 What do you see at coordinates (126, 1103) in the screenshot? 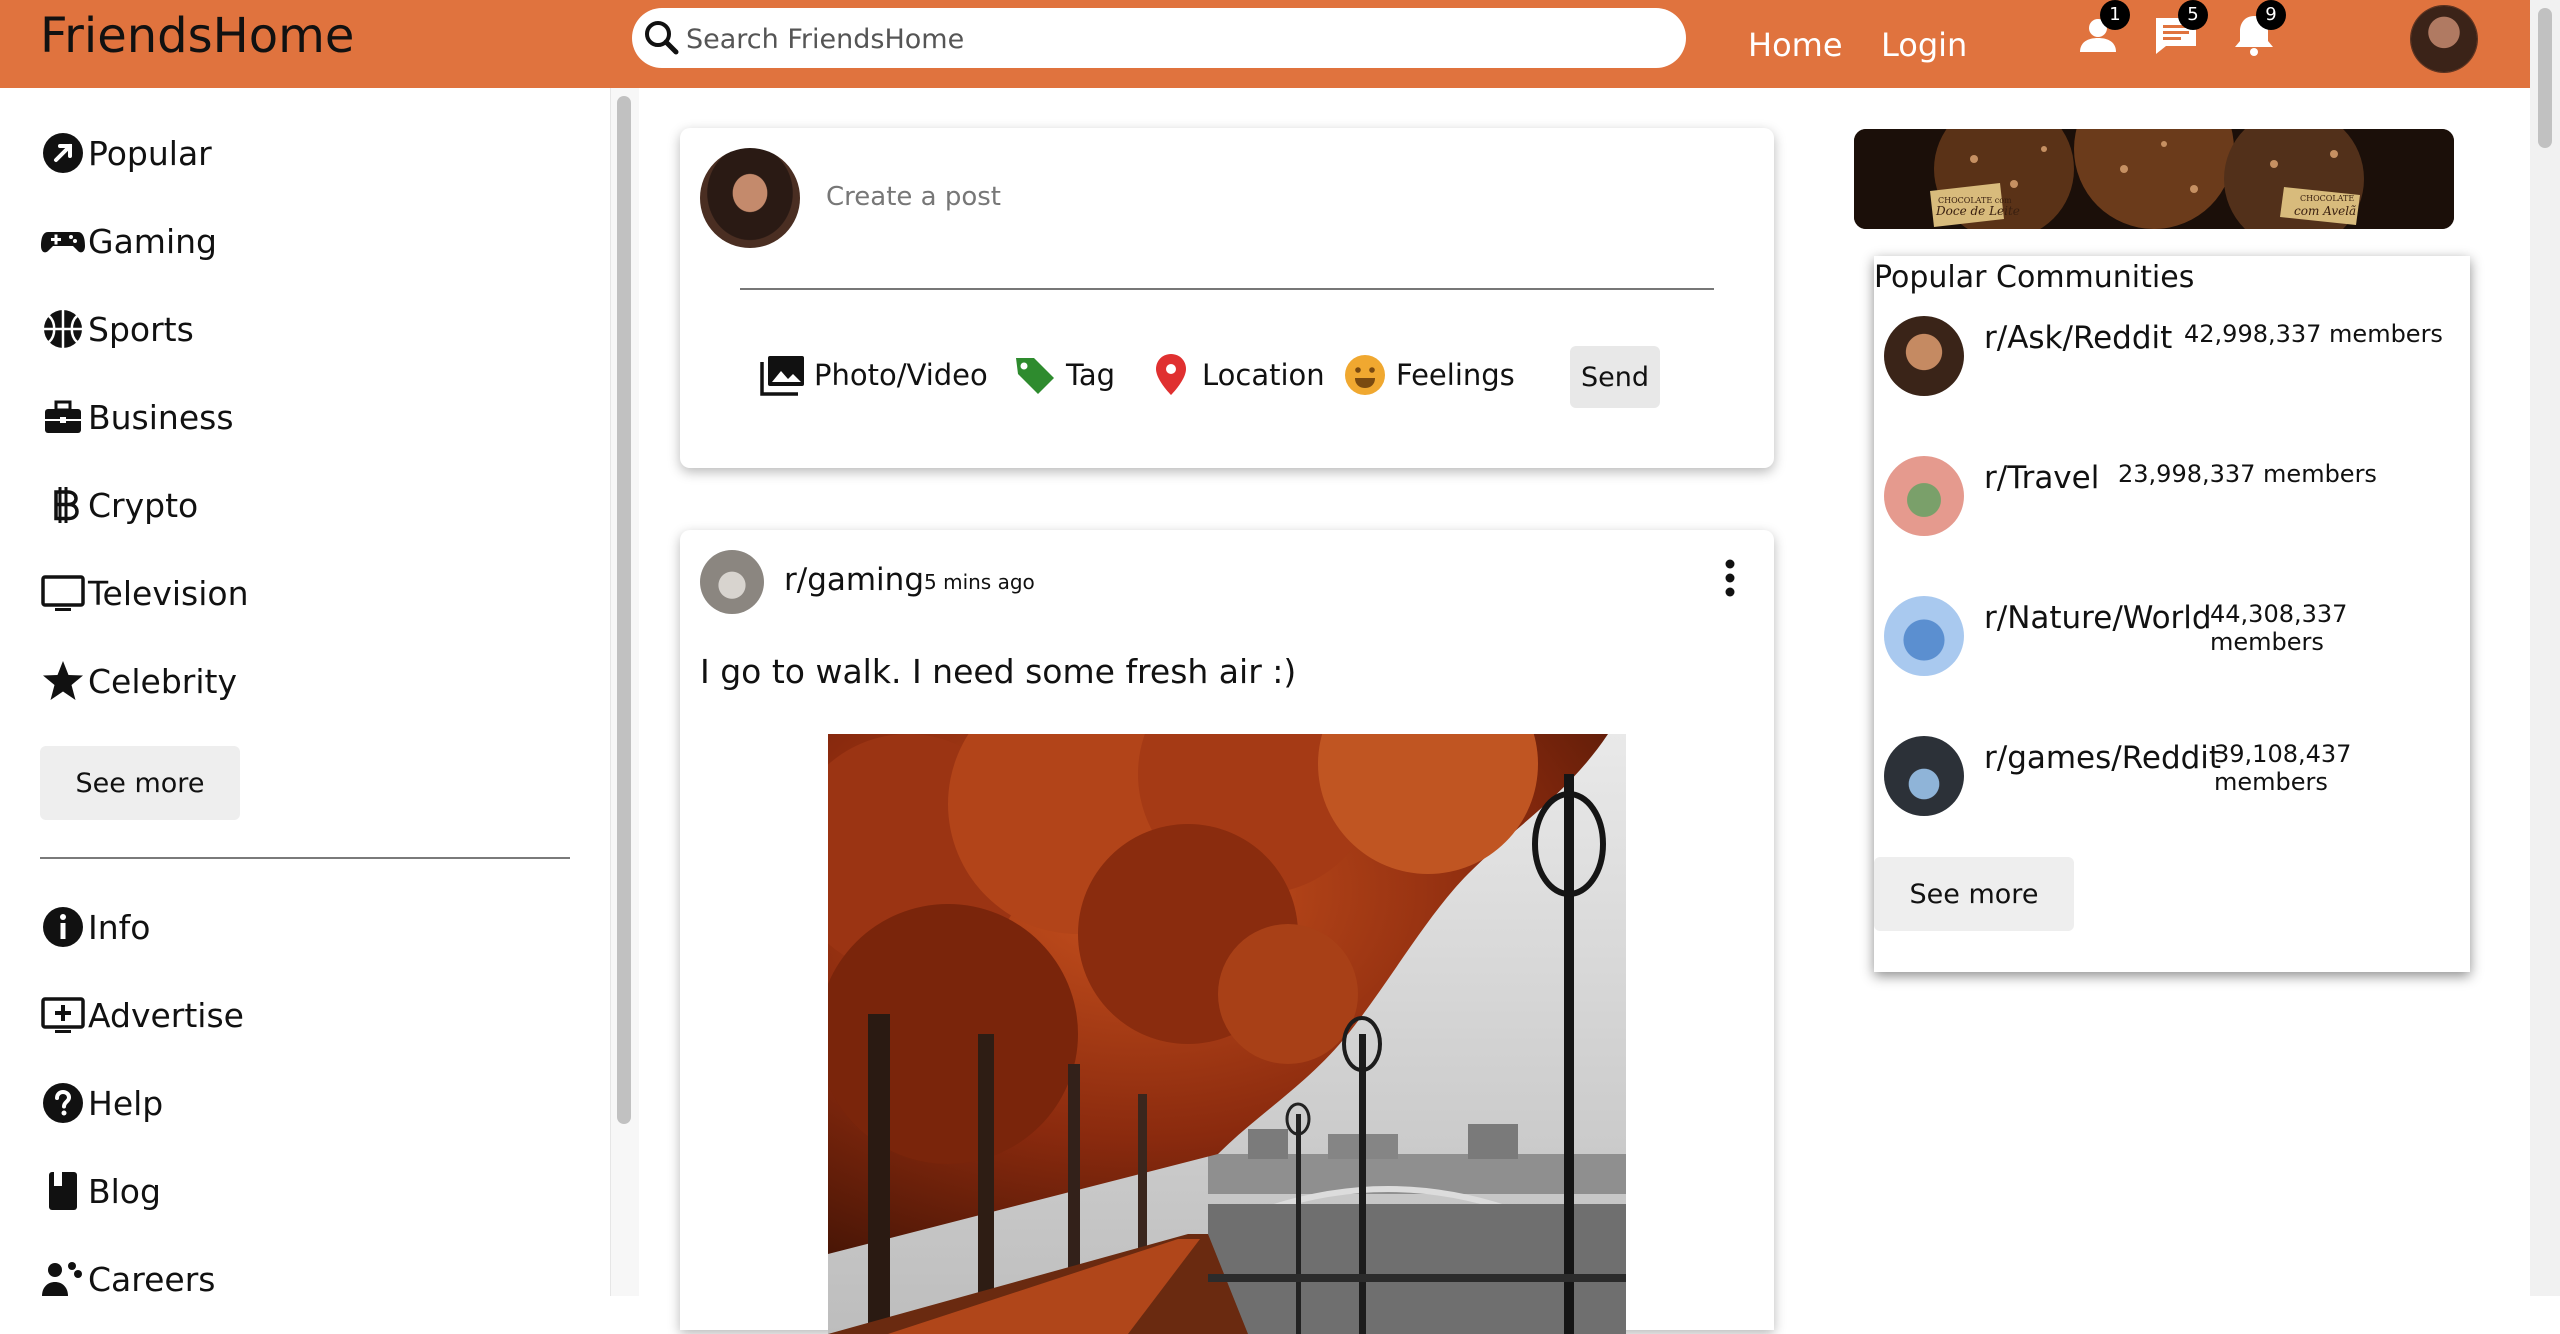
I see `sidebar-link-label: Help` at bounding box center [126, 1103].